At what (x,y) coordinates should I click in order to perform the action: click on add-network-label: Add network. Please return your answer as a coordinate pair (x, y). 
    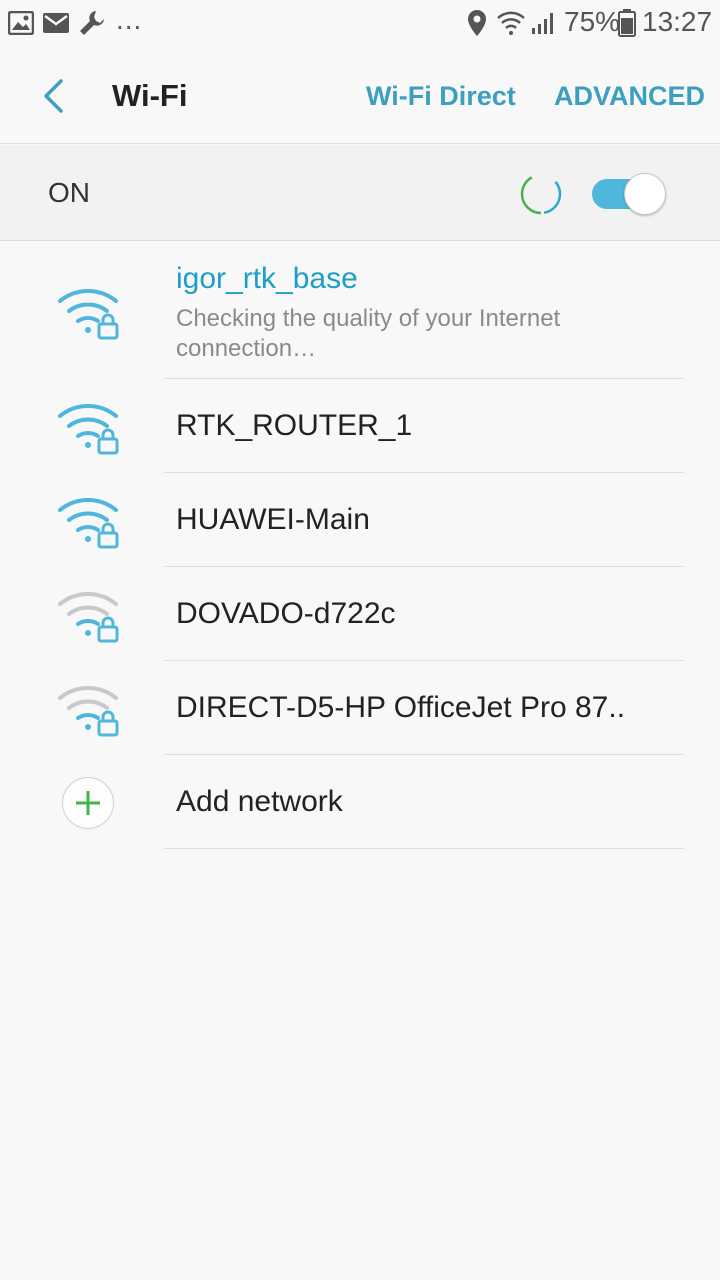
    Looking at the image, I should click on (259, 801).